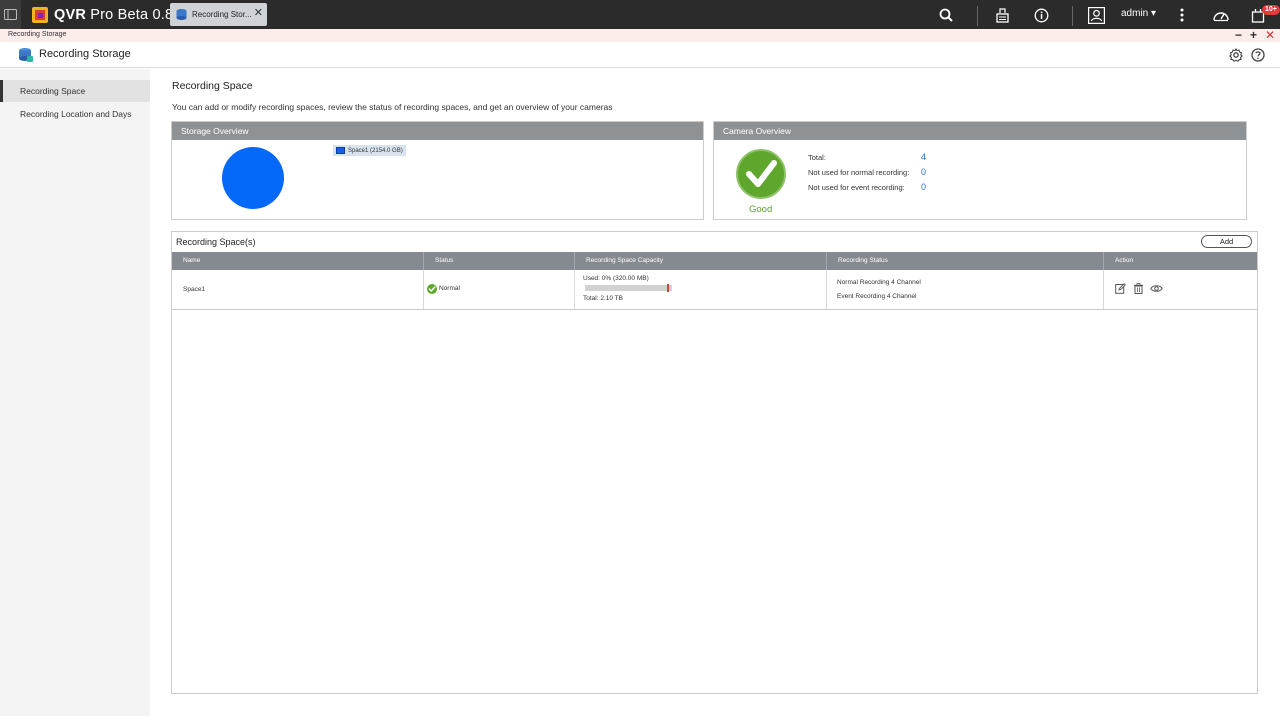  Describe the element at coordinates (965, 261) in the screenshot. I see `column-header-recording-status: Recording Status` at that location.